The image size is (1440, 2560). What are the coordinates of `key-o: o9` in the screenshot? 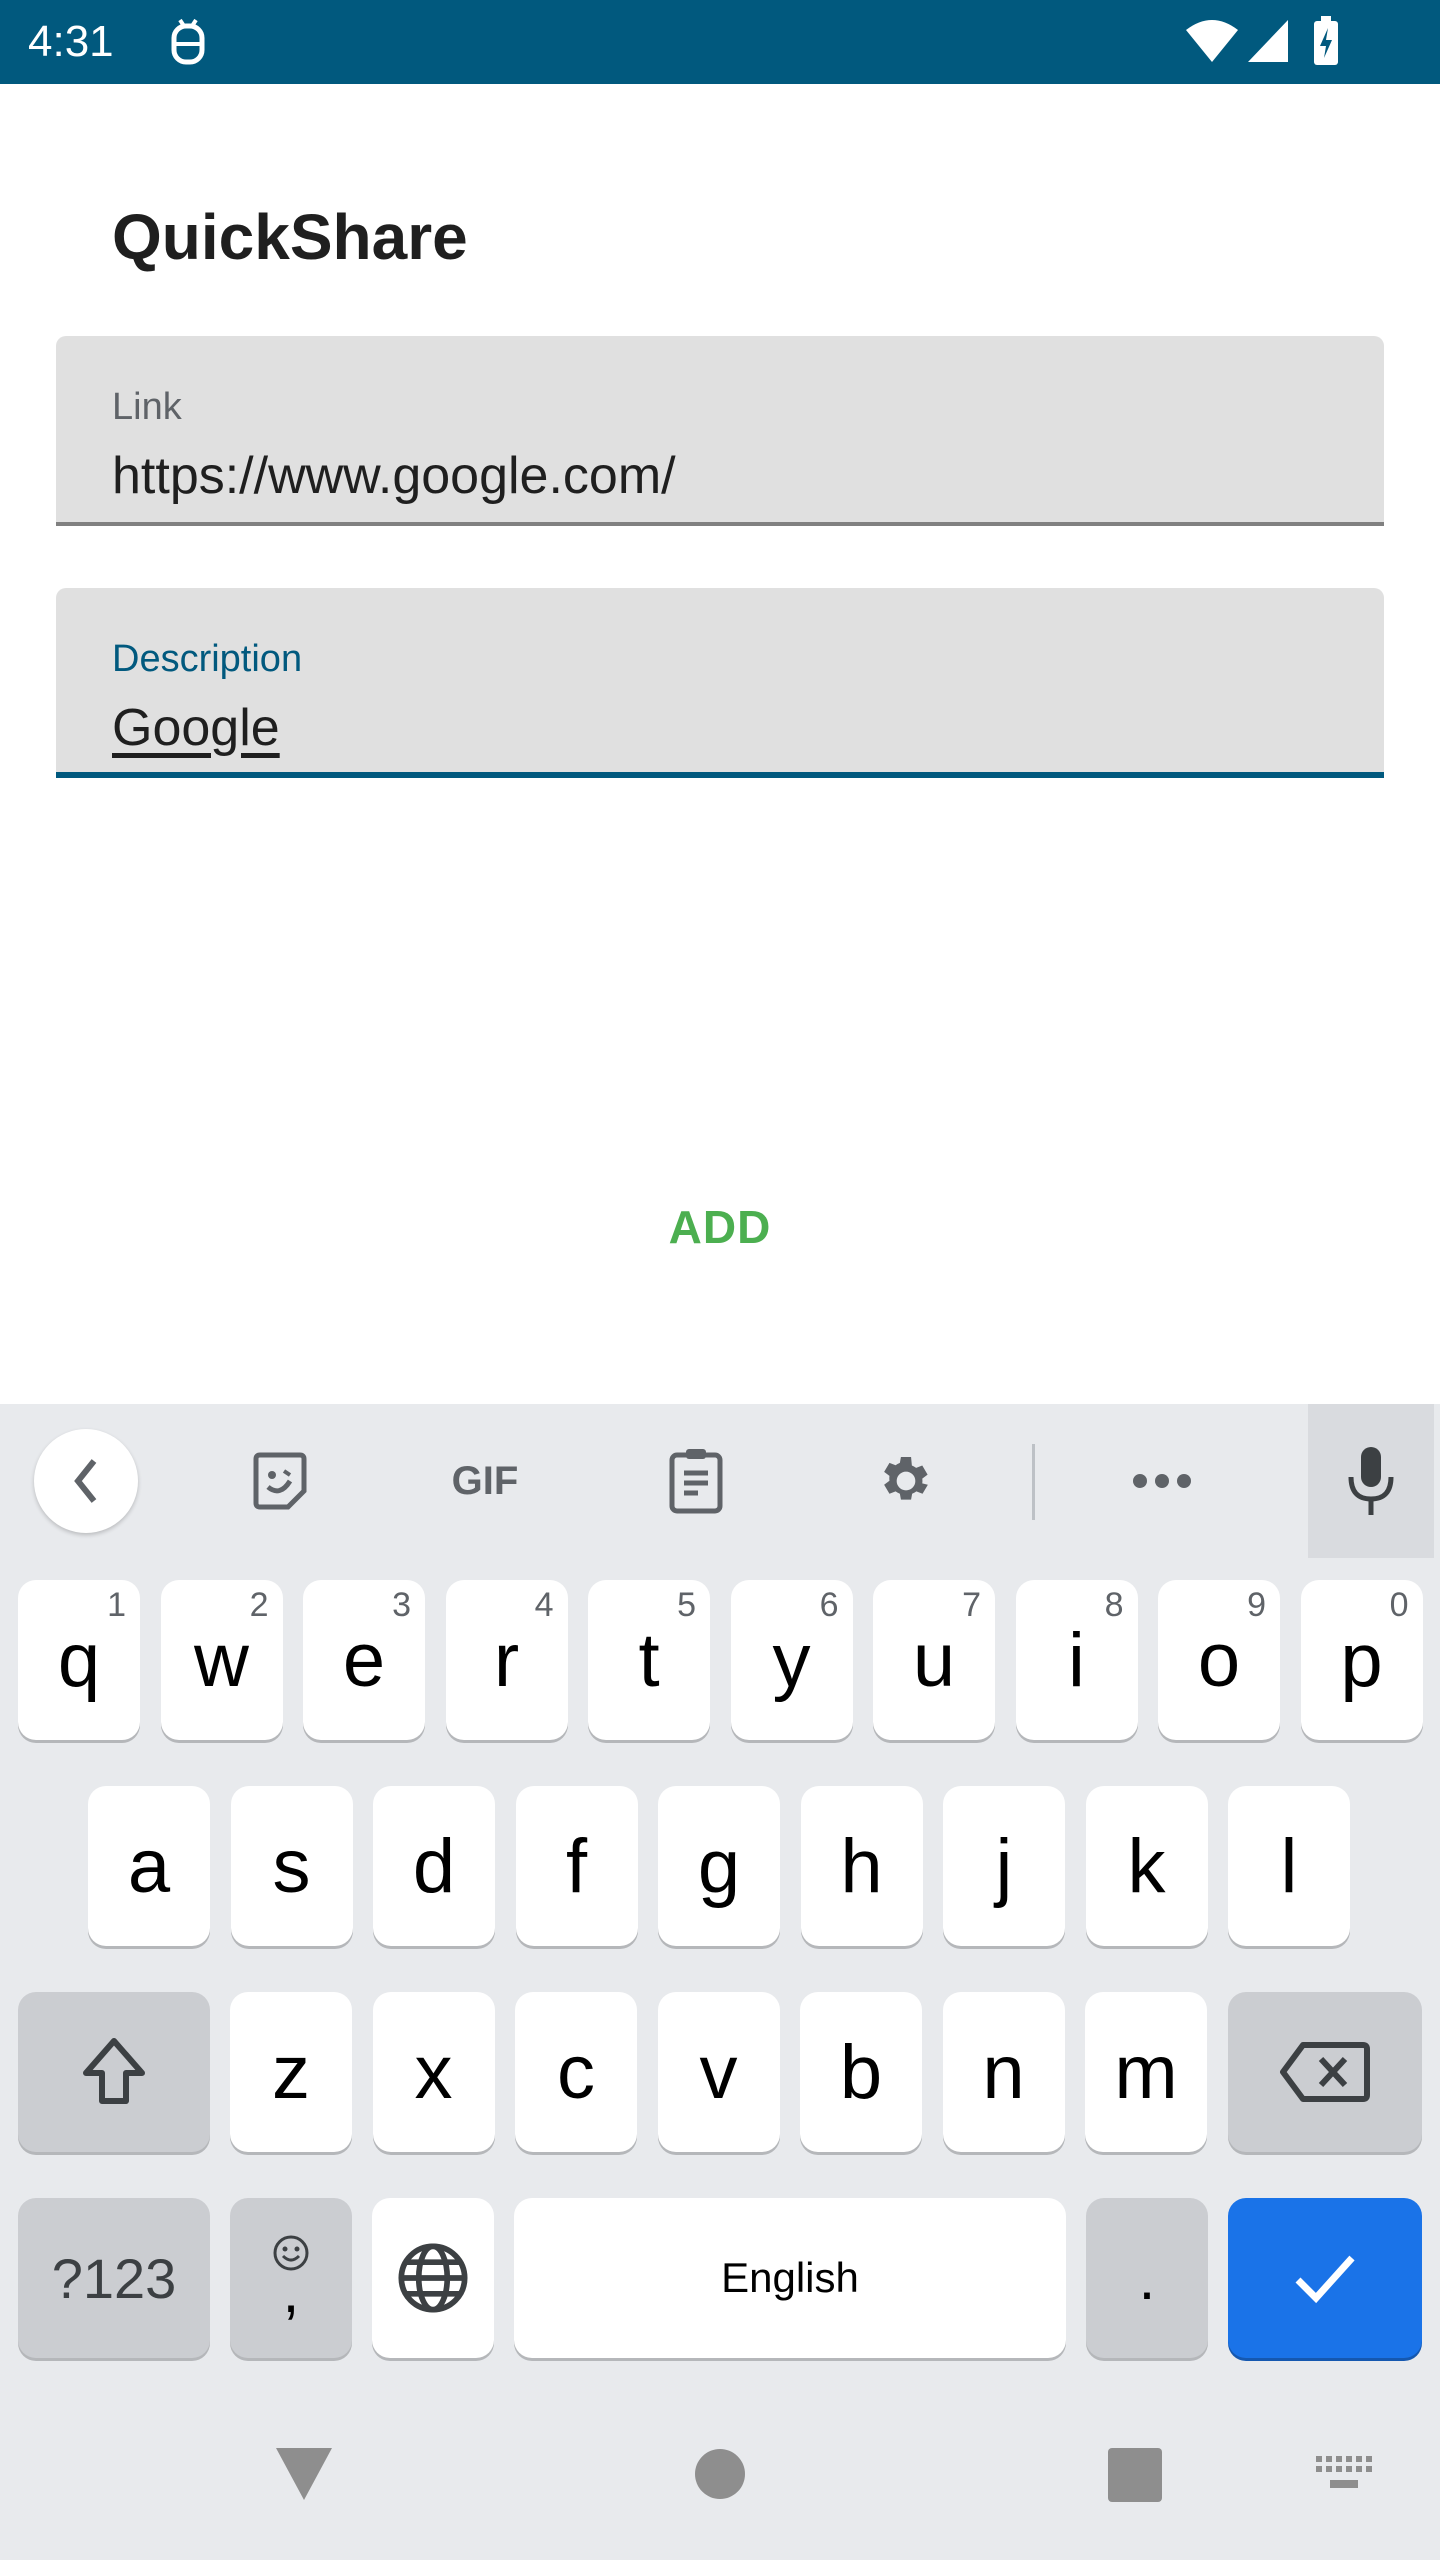 It's located at (1219, 1660).